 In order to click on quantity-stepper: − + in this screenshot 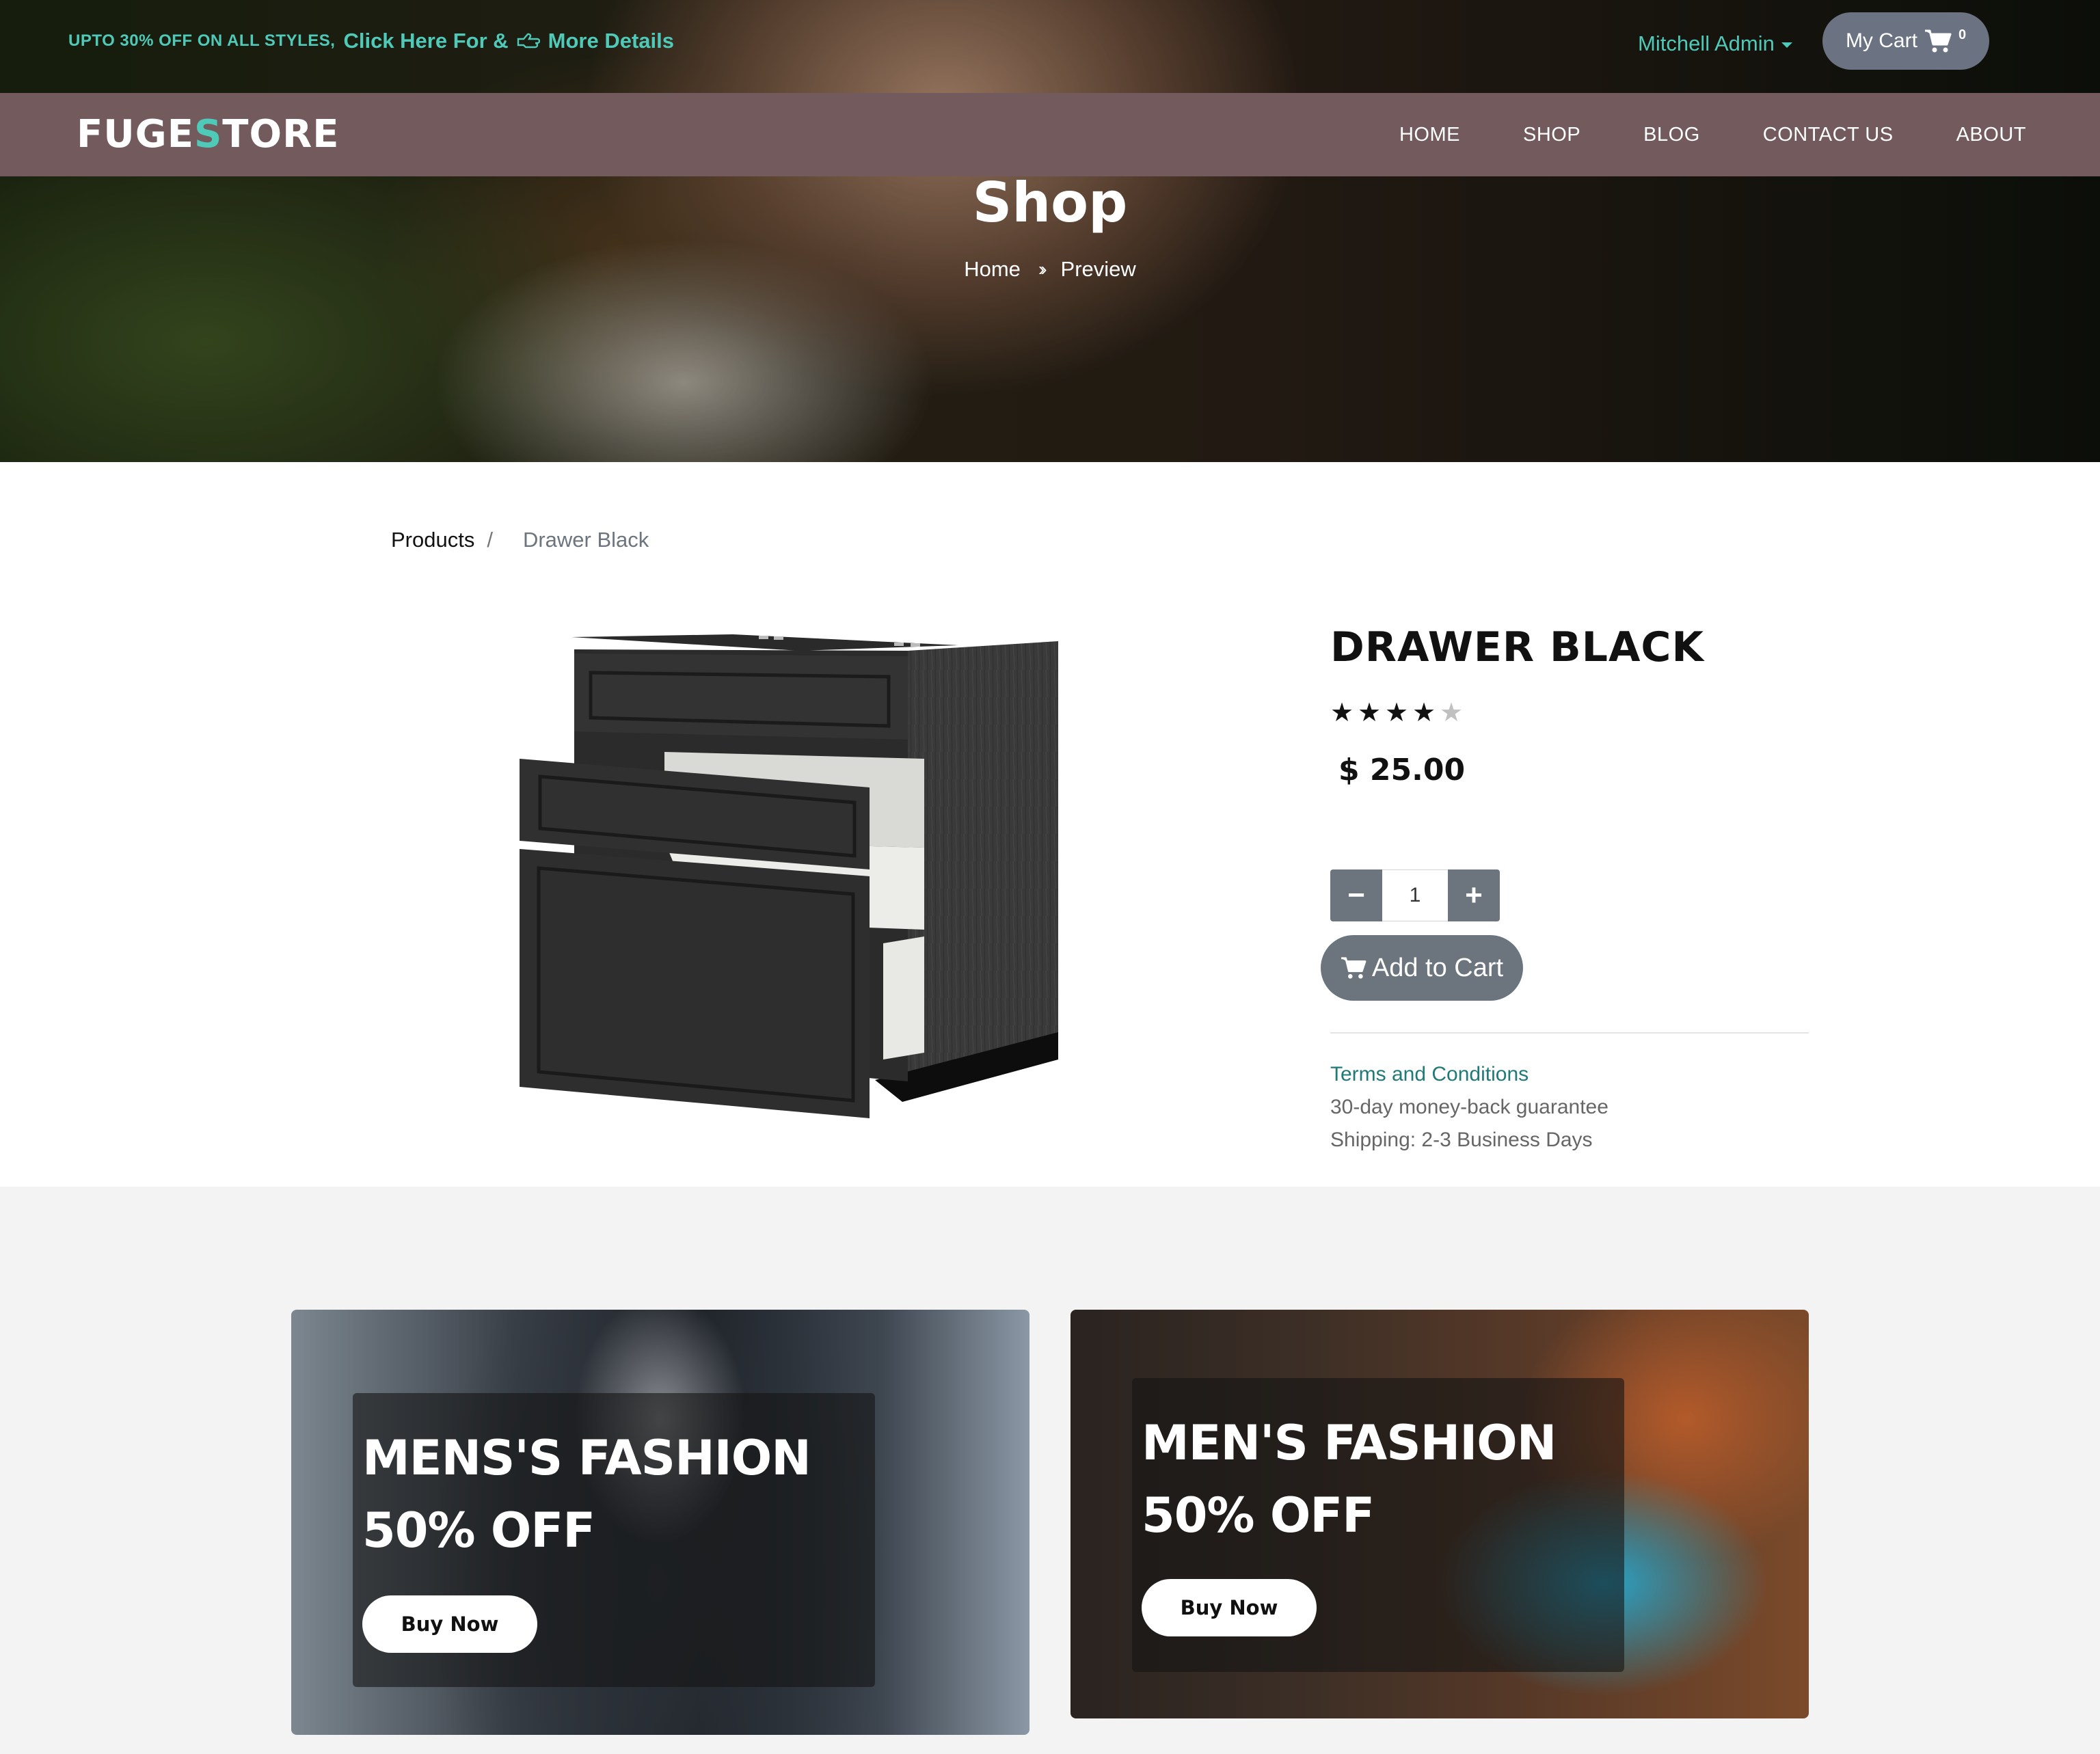, I will do `click(1415, 895)`.